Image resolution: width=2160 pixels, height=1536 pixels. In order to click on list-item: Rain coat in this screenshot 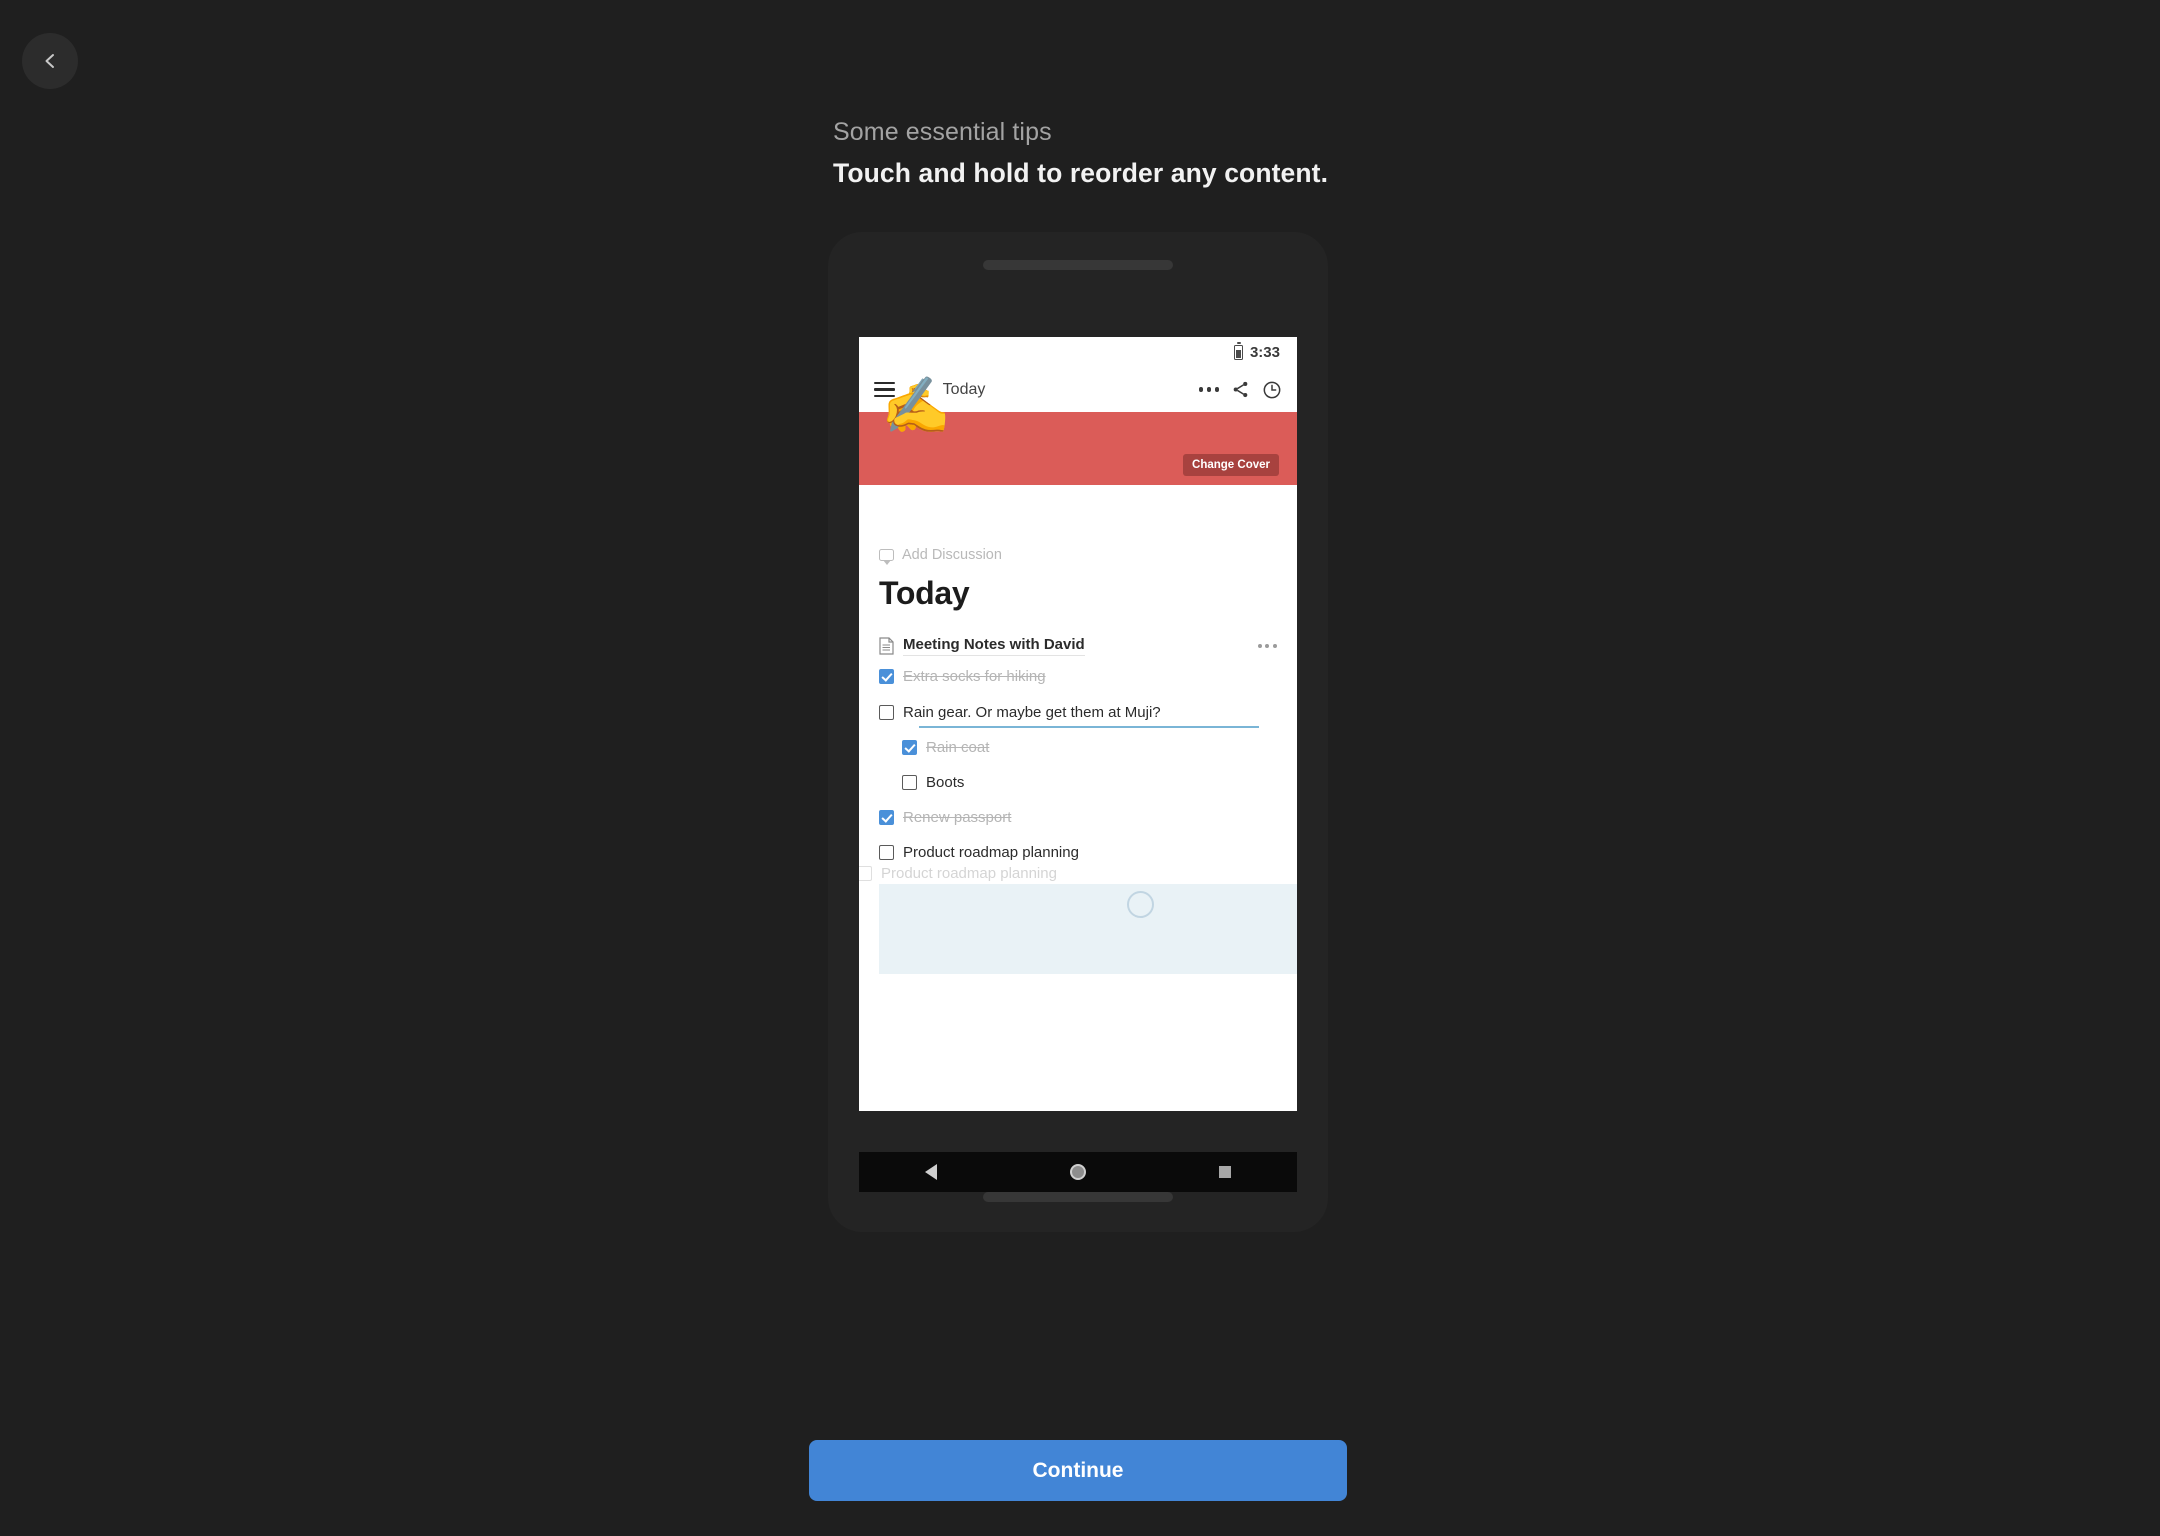, I will do `click(1089, 747)`.